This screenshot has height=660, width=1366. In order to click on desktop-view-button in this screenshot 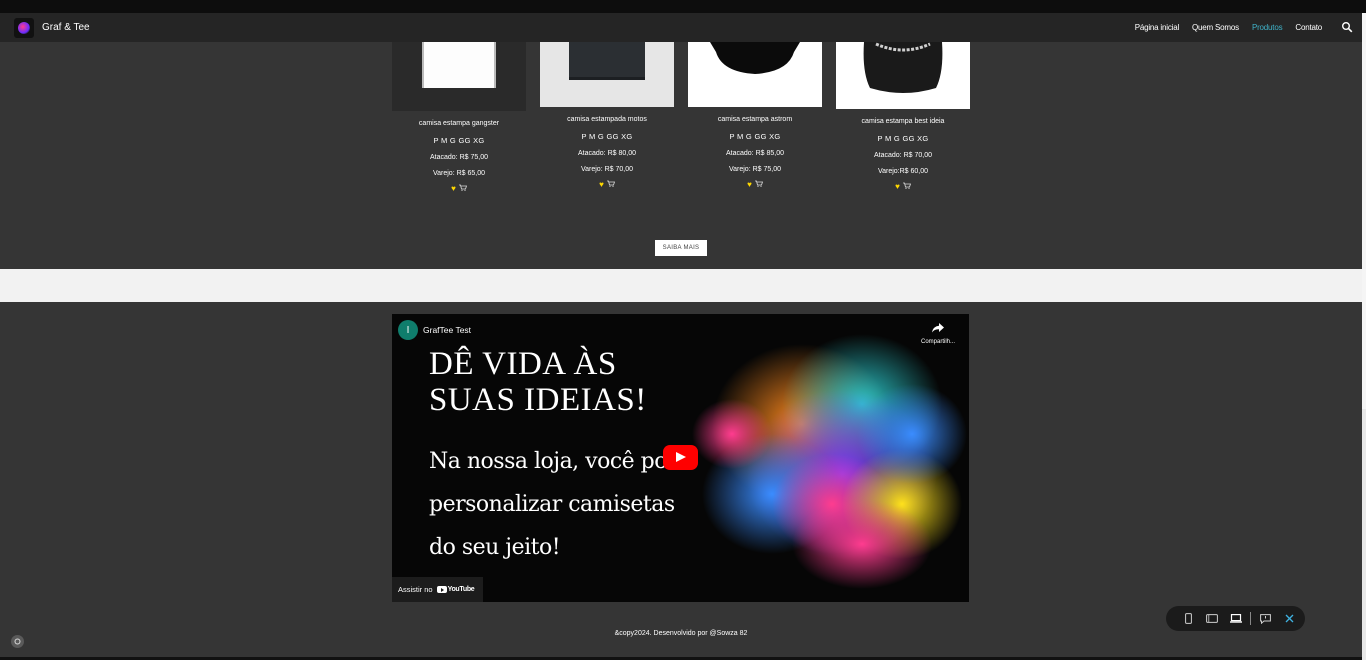, I will do `click(1236, 618)`.